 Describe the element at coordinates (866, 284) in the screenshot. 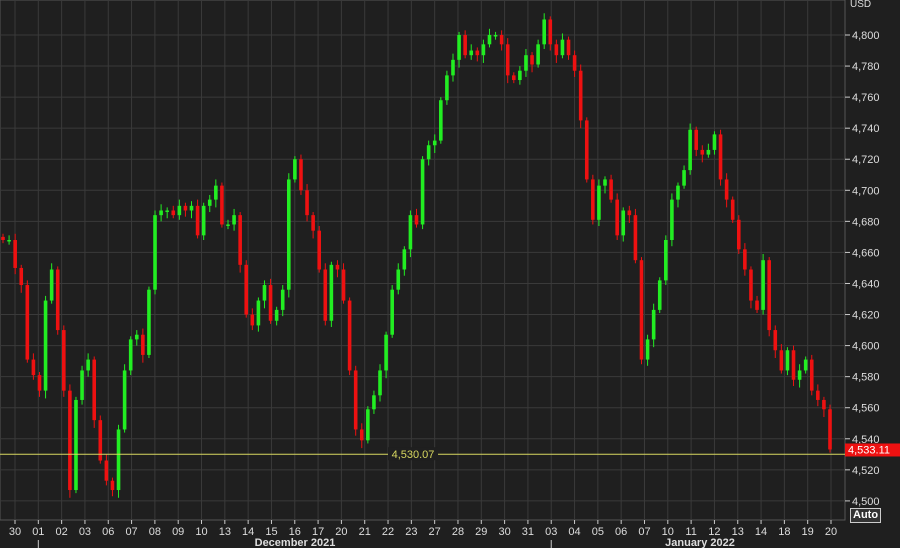

I see `y-tick-label: 4,640` at that location.